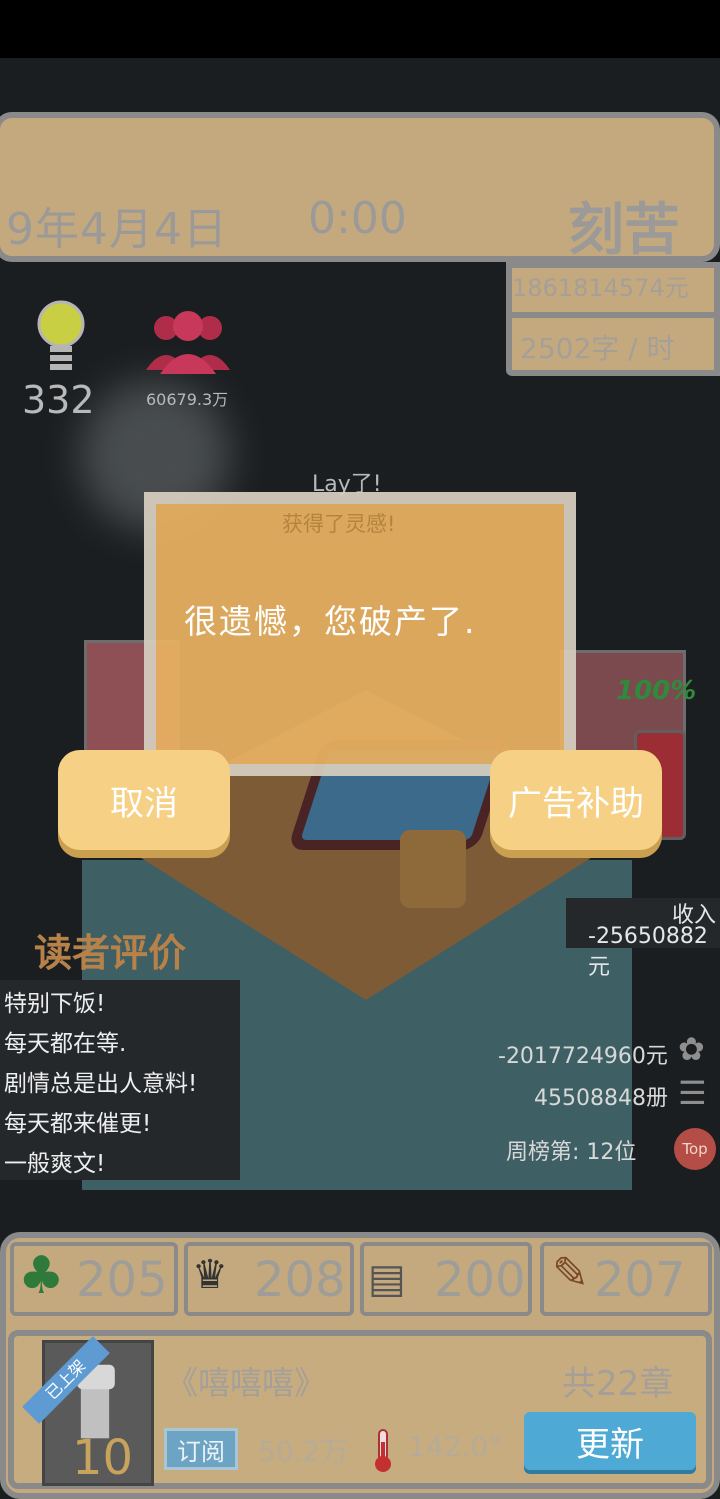 The image size is (720, 1499). Describe the element at coordinates (103, 1458) in the screenshot. I see `book-volume-number: 10` at that location.